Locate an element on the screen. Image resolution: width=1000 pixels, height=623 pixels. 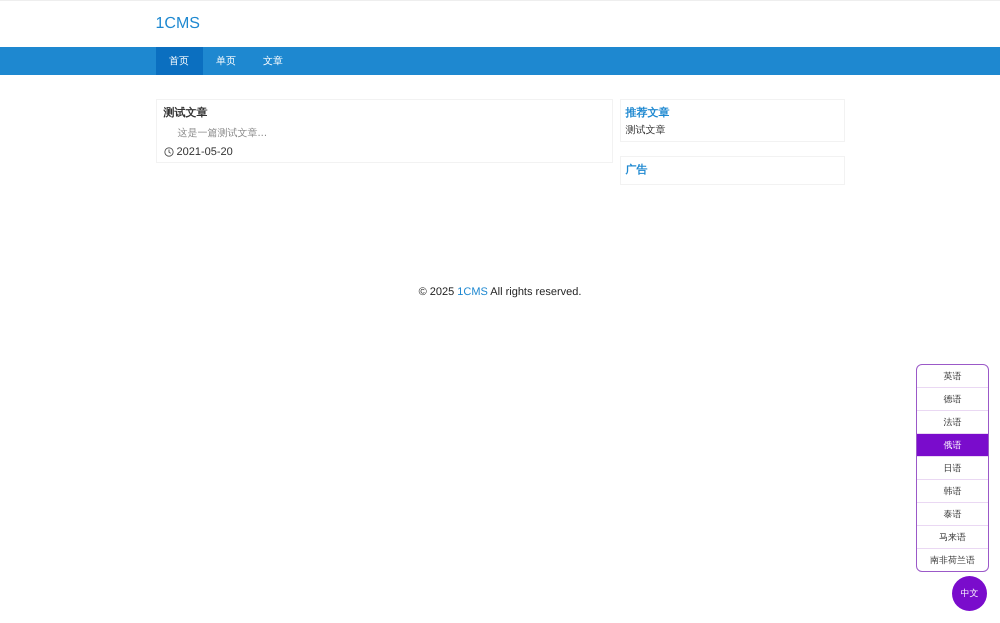
language-button: 中文 is located at coordinates (969, 593).